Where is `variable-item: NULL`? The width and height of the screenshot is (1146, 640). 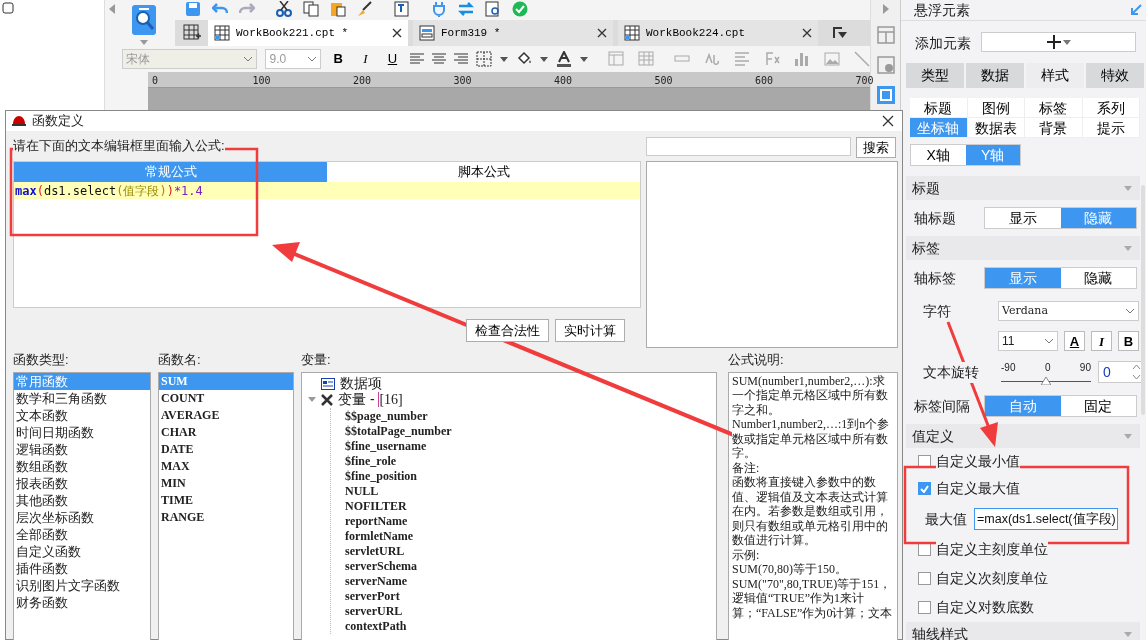 variable-item: NULL is located at coordinates (523, 491).